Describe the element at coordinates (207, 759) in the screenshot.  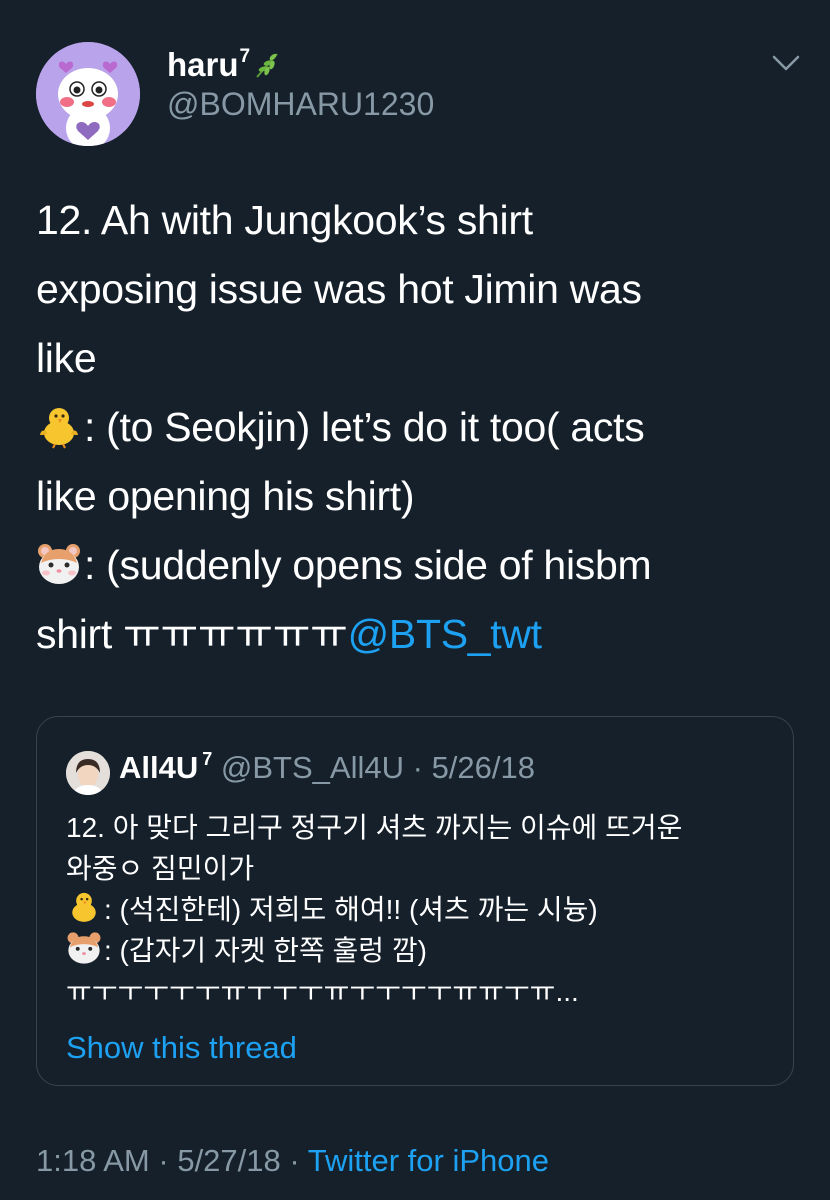
I see `quoted-author-superscript: 7` at that location.